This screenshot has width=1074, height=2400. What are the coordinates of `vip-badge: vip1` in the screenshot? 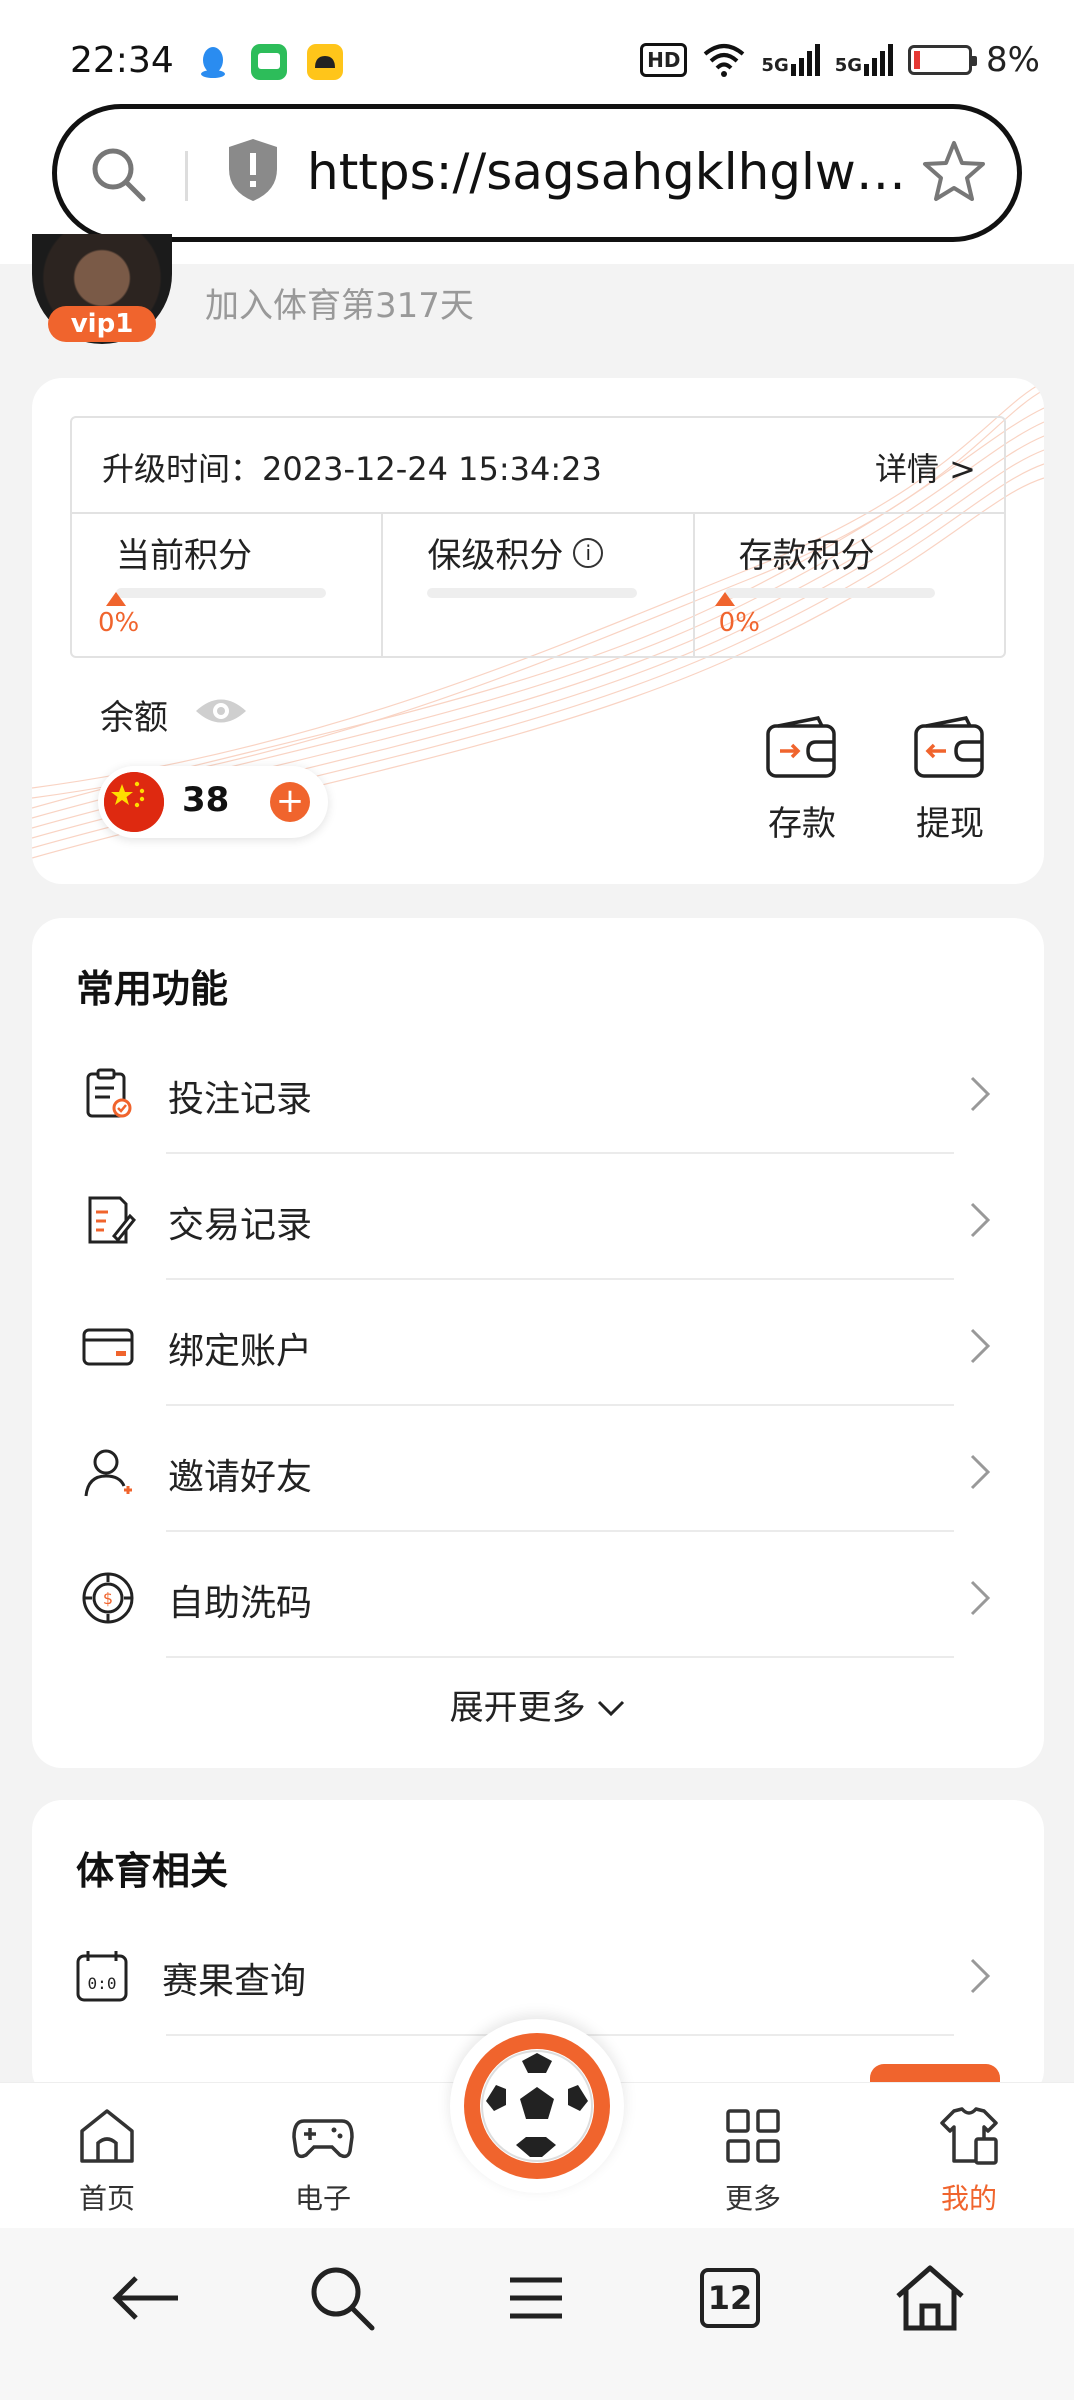 It's located at (102, 324).